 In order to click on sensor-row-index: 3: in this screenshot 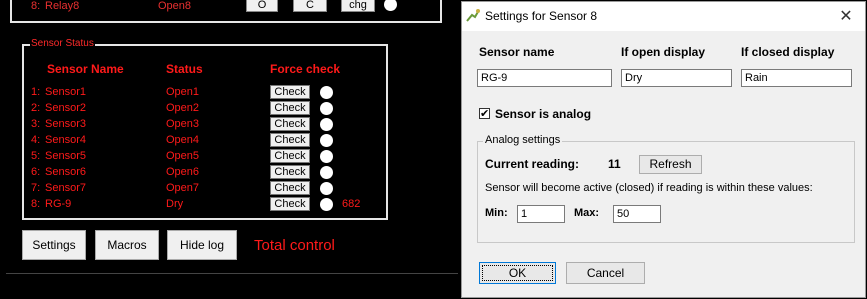, I will do `click(36, 124)`.